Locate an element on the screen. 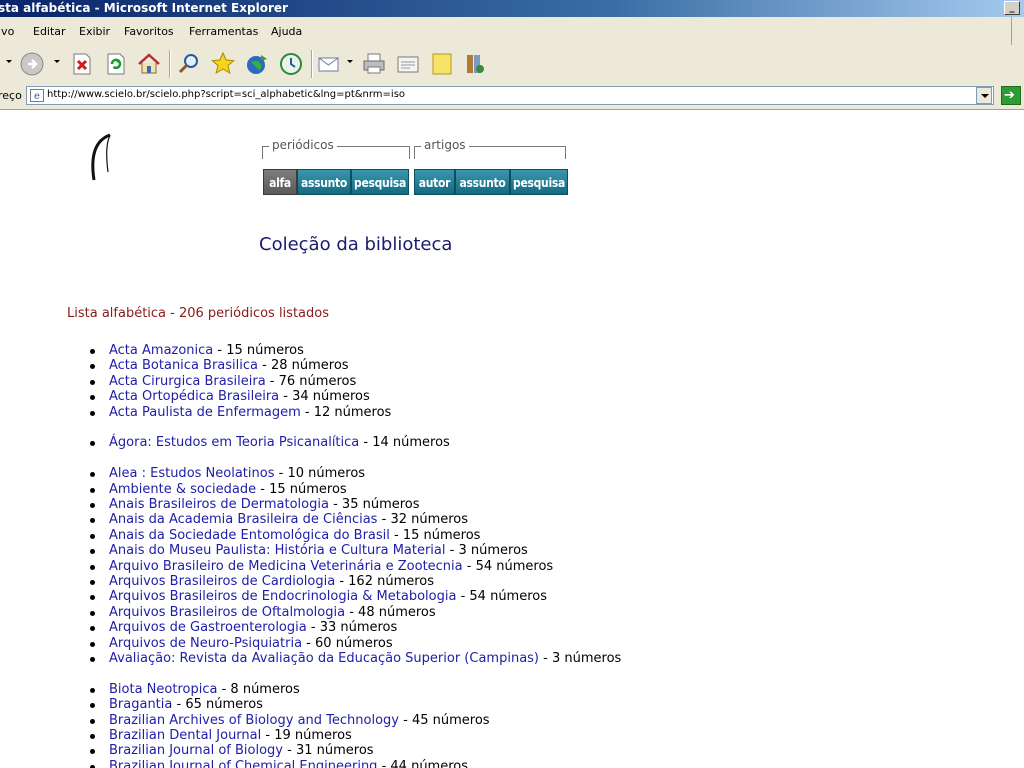  issue-count: 19 números is located at coordinates (313, 735).